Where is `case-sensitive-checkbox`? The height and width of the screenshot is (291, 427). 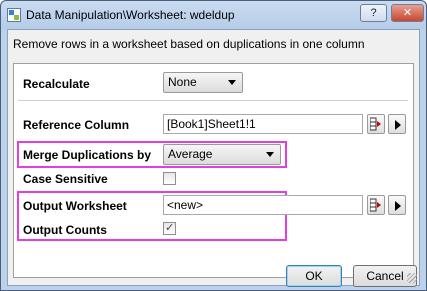 case-sensitive-checkbox is located at coordinates (169, 178).